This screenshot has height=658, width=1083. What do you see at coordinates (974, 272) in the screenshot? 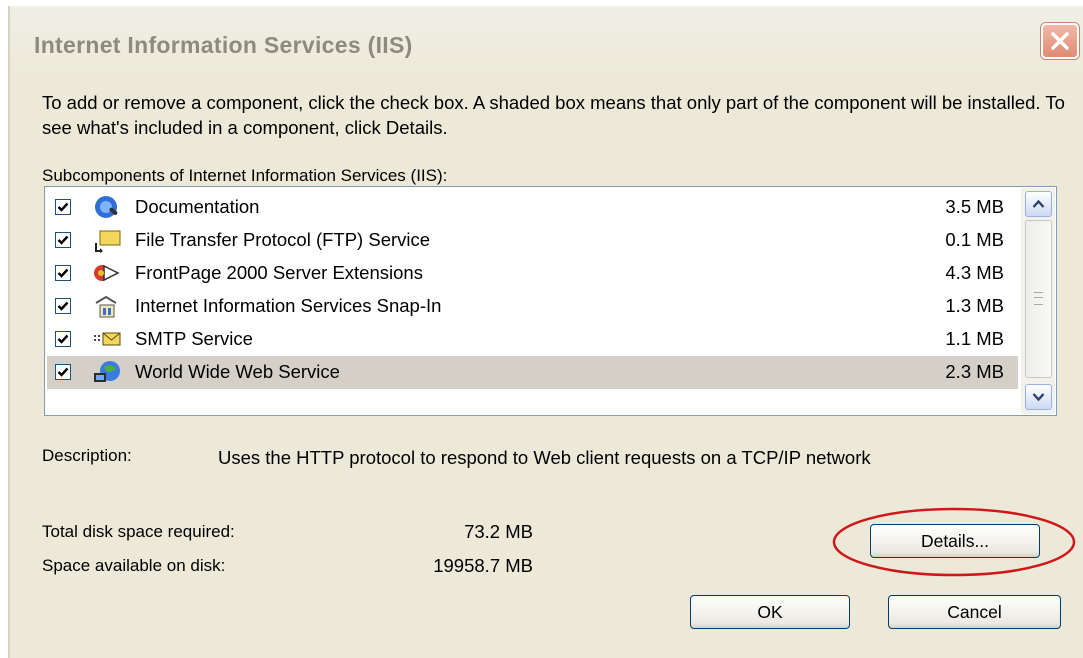
I see `item-size: 4.3 MB` at bounding box center [974, 272].